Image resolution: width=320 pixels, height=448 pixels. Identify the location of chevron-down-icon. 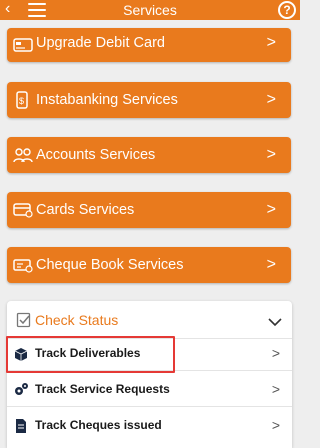
(275, 320).